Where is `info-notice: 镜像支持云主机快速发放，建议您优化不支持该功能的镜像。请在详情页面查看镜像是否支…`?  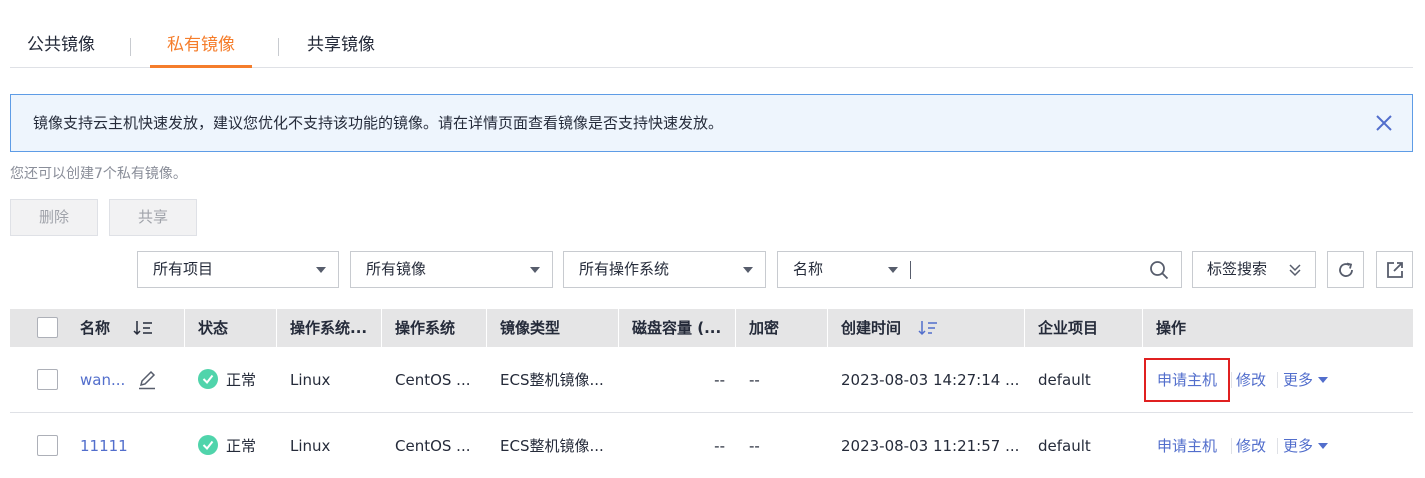
info-notice: 镜像支持云主机快速发放，建议您优化不支持该功能的镜像。请在详情页面查看镜像是否支… is located at coordinates (711, 123).